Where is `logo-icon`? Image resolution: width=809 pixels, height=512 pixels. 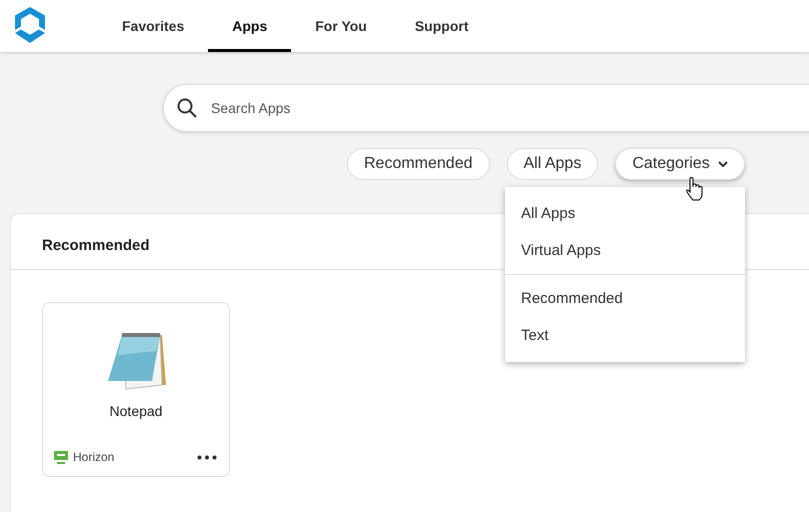 logo-icon is located at coordinates (30, 25).